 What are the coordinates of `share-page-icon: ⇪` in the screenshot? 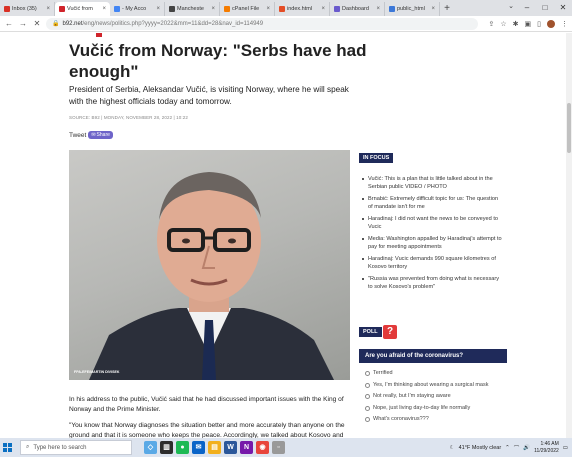 It's located at (491, 24).